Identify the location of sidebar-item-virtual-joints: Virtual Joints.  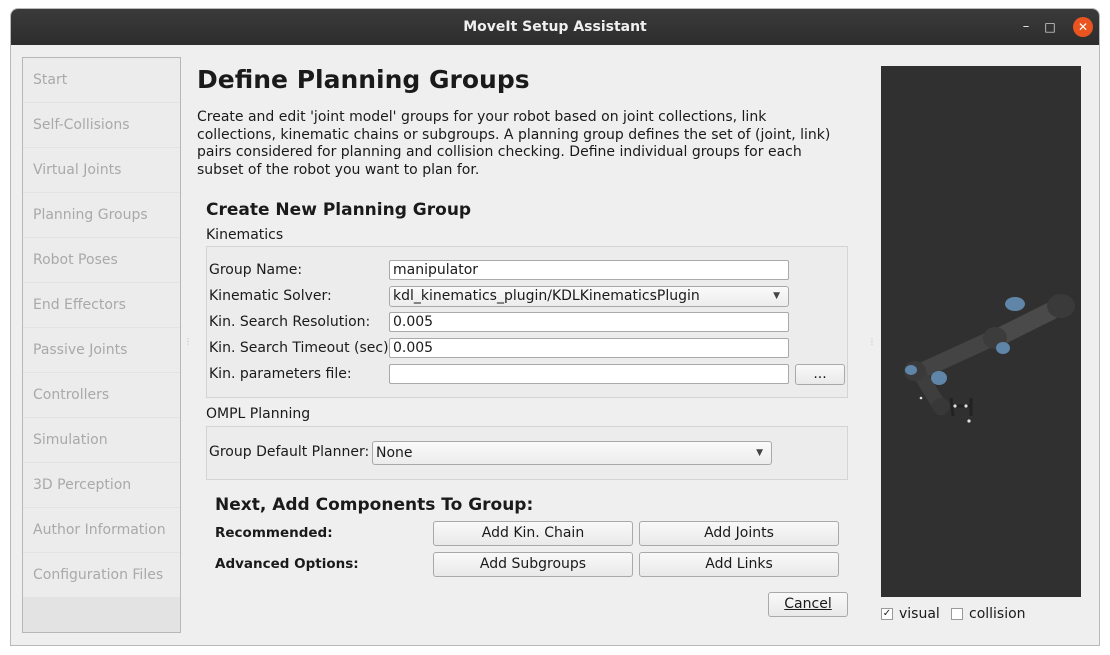
(101, 170).